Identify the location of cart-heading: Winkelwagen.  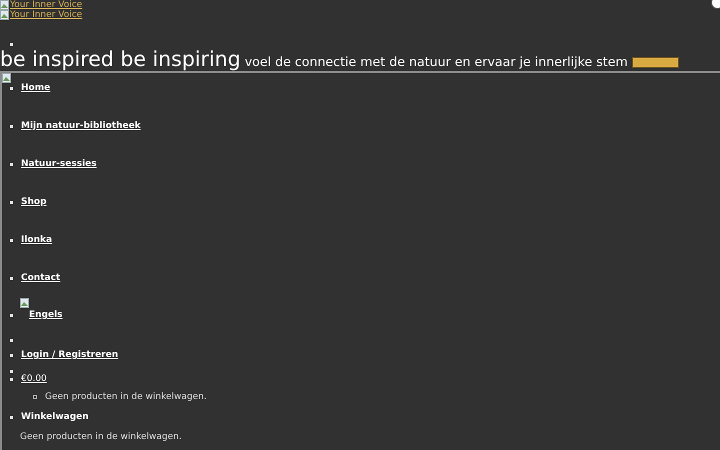
(55, 417).